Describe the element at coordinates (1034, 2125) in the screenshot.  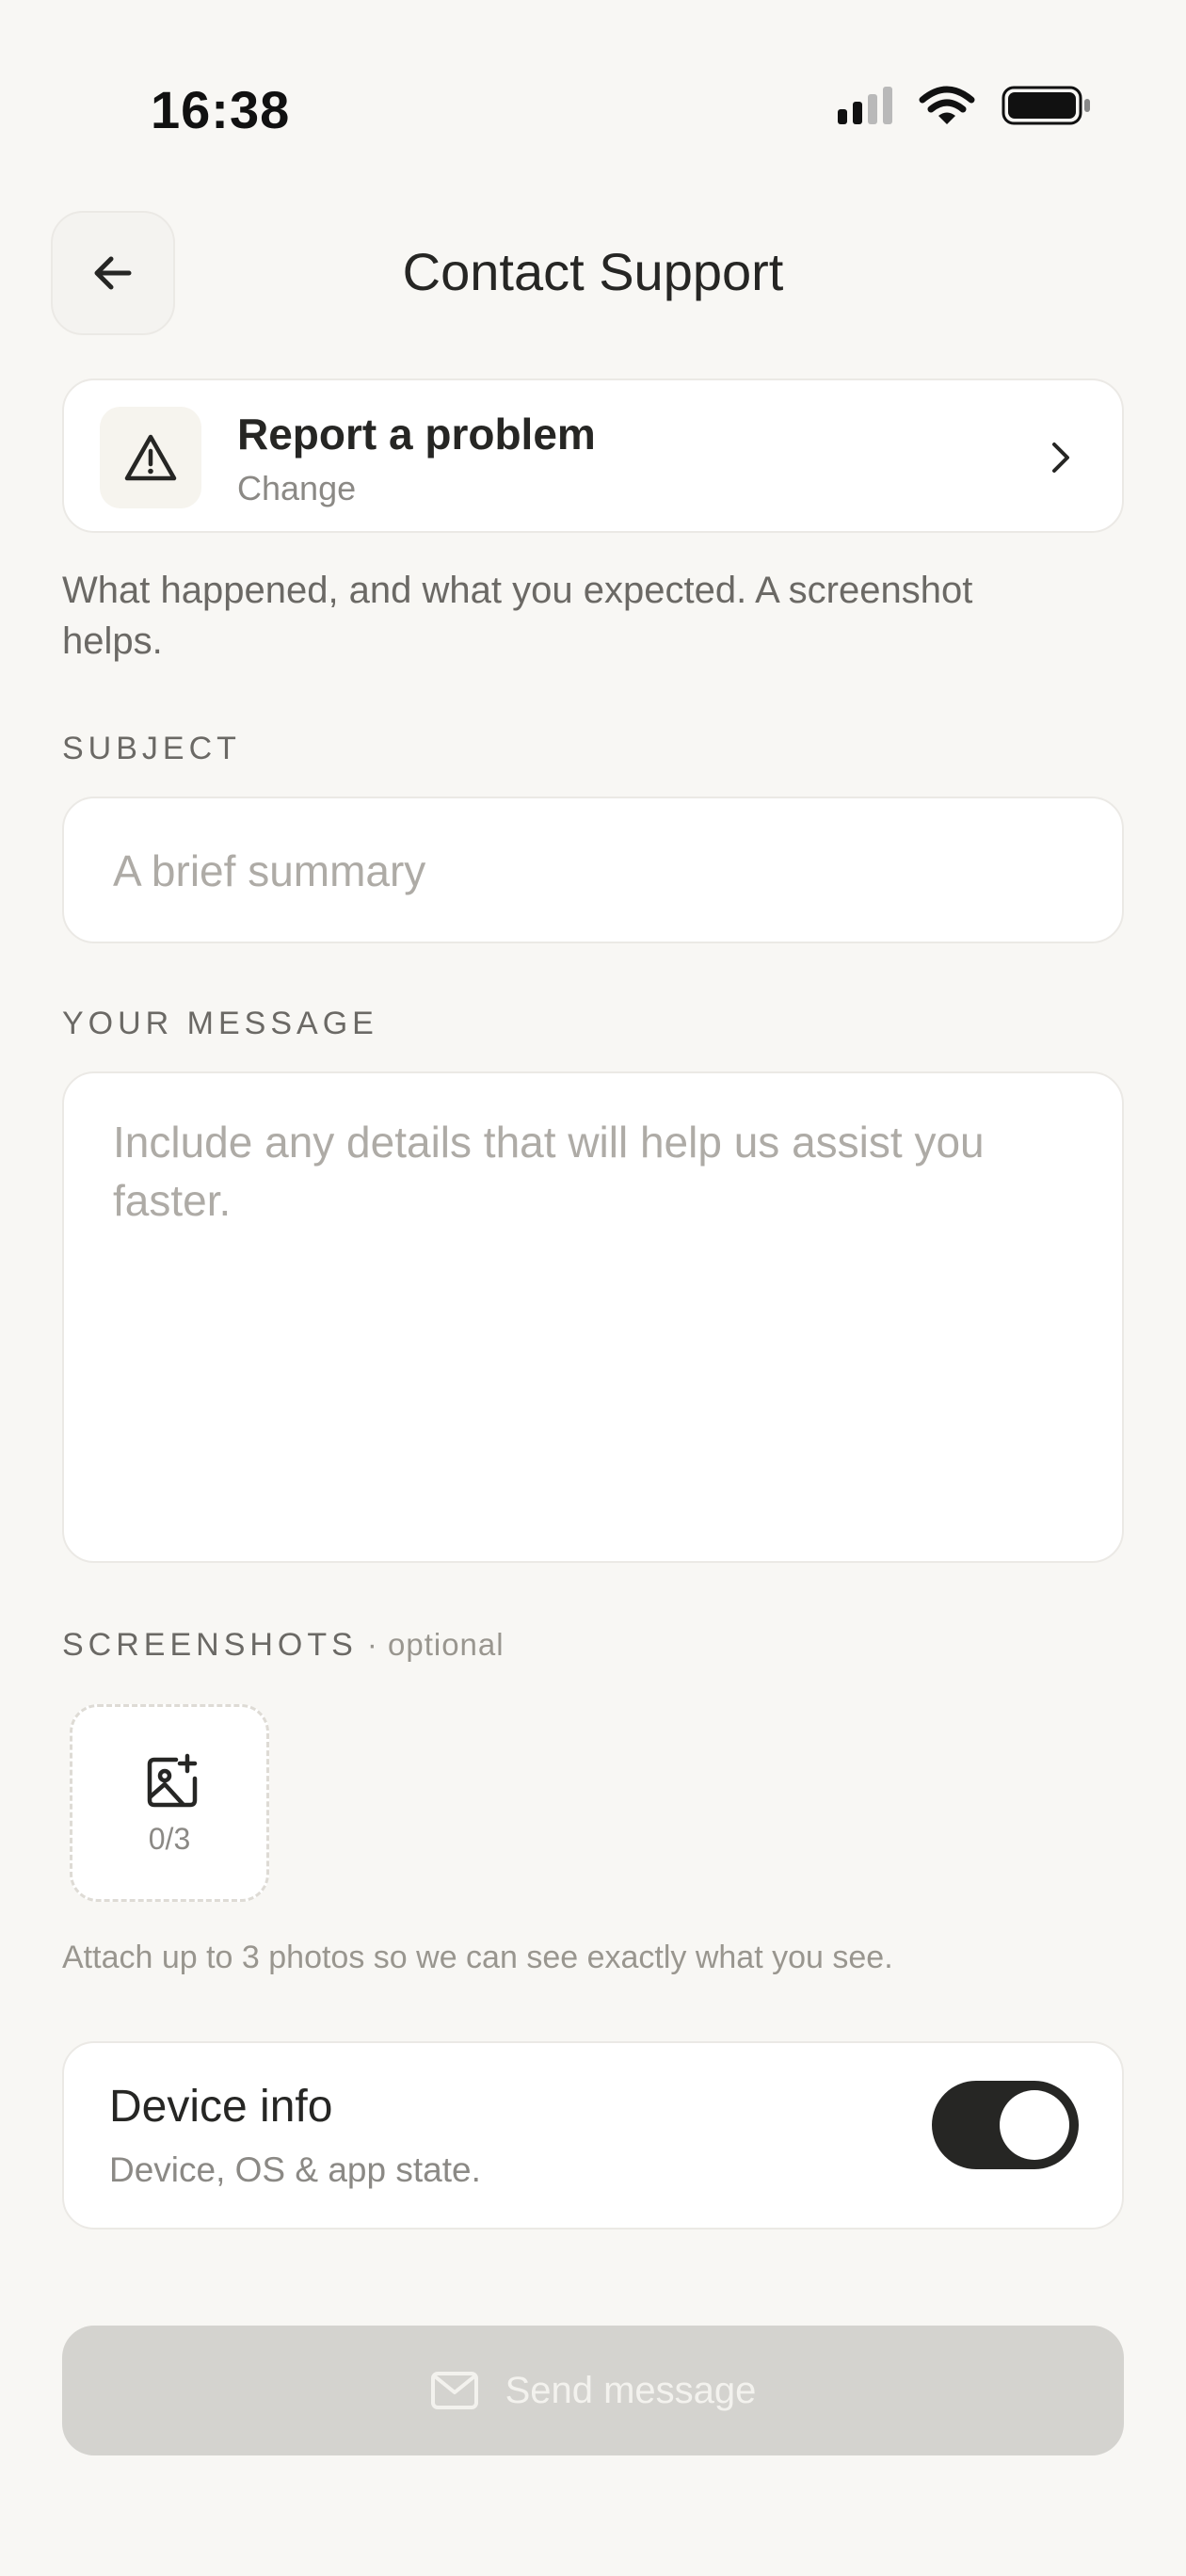
I see `toggle-knob` at that location.